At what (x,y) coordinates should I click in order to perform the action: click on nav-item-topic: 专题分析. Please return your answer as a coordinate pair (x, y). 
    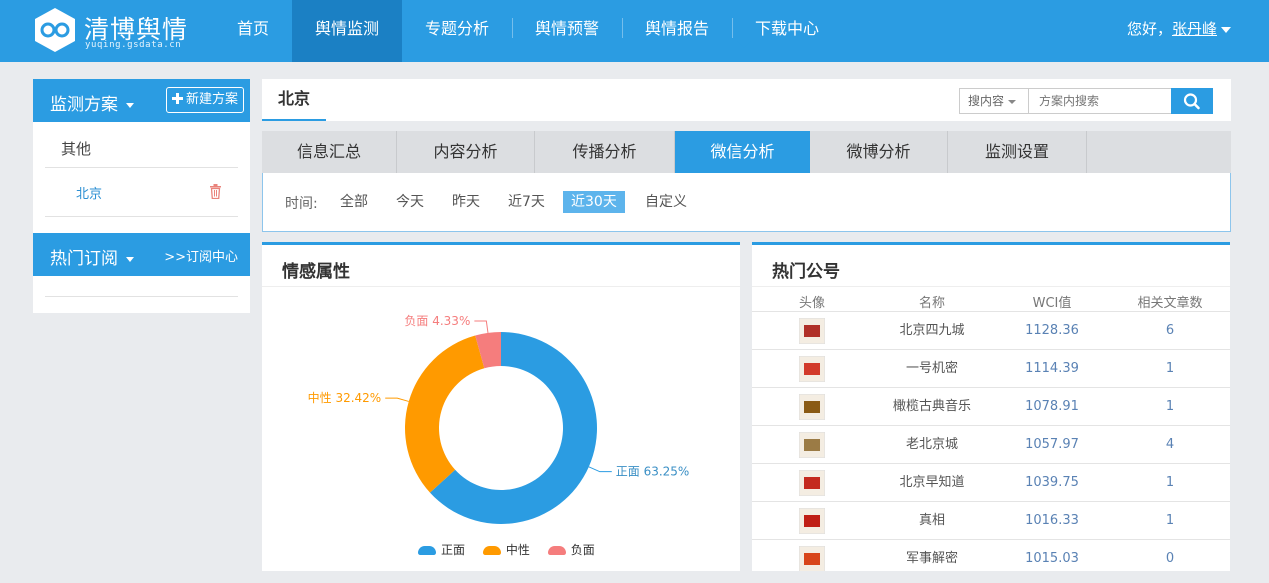
    Looking at the image, I should click on (457, 31).